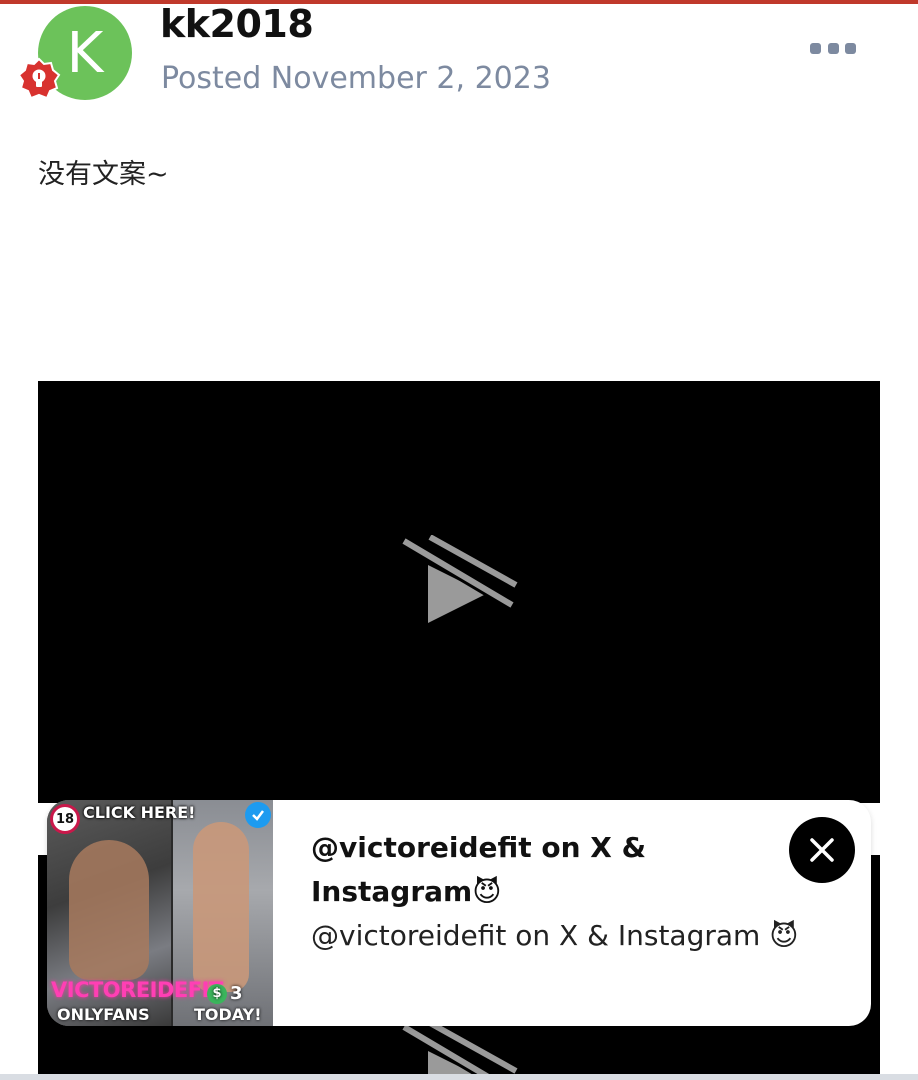  Describe the element at coordinates (137, 990) in the screenshot. I see `ad-thumbnail-brand: VICTOREIDEFIT` at that location.